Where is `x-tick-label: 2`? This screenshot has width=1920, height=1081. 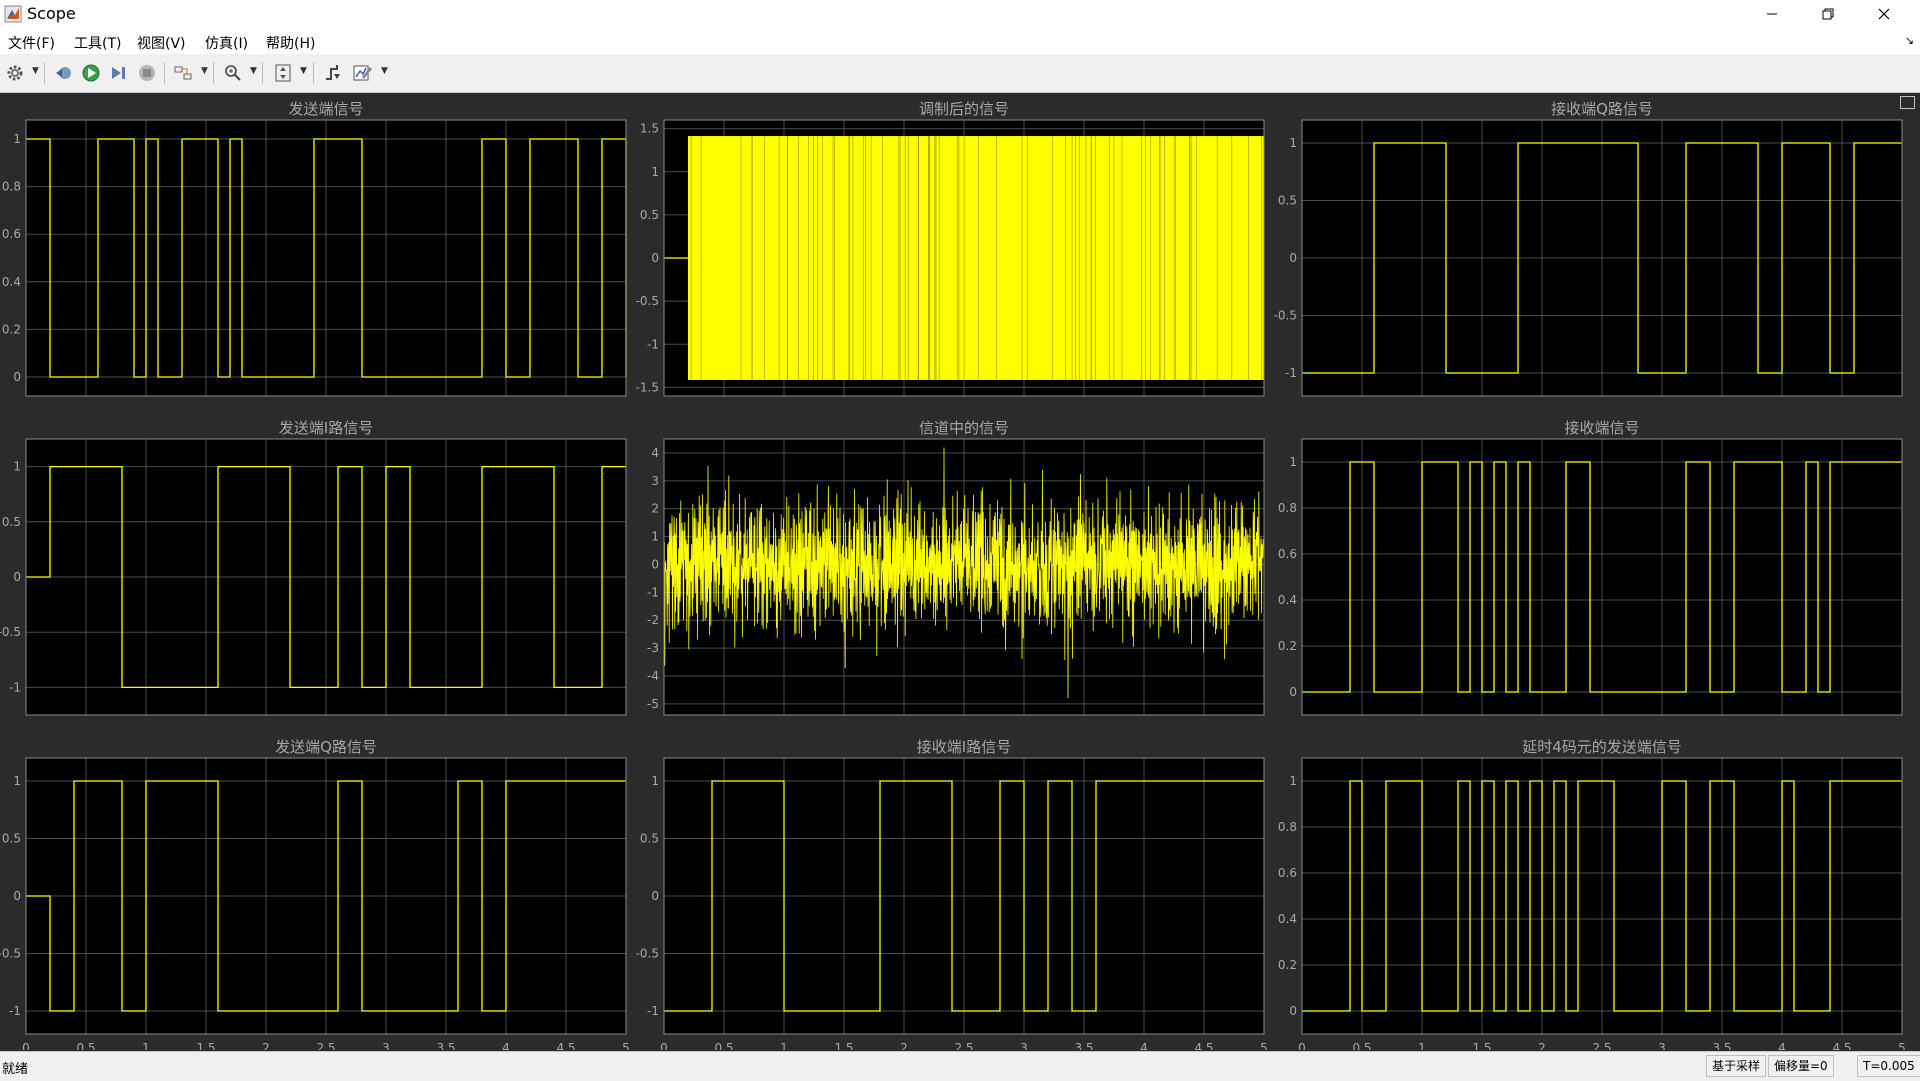
x-tick-label: 2 is located at coordinates (1542, 1045).